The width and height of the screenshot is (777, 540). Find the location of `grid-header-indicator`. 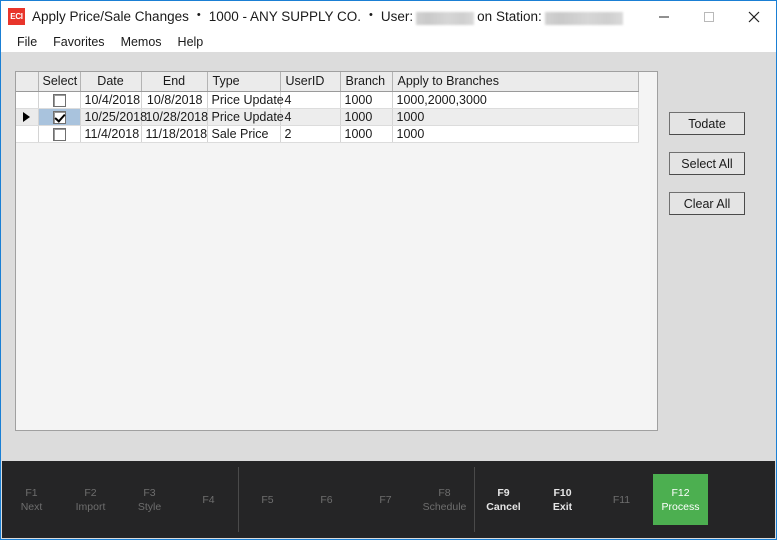

grid-header-indicator is located at coordinates (27, 82).